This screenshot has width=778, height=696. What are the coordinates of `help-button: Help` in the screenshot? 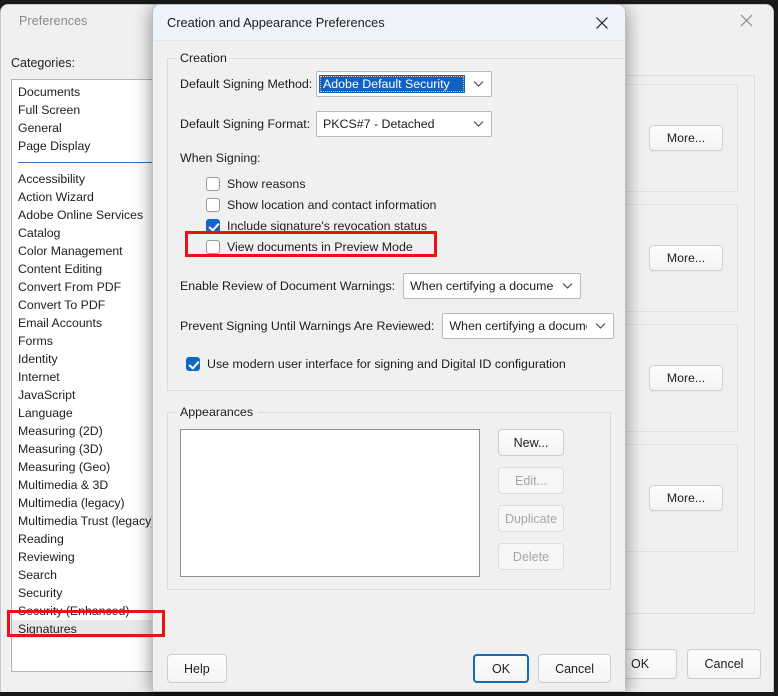 It's located at (197, 668).